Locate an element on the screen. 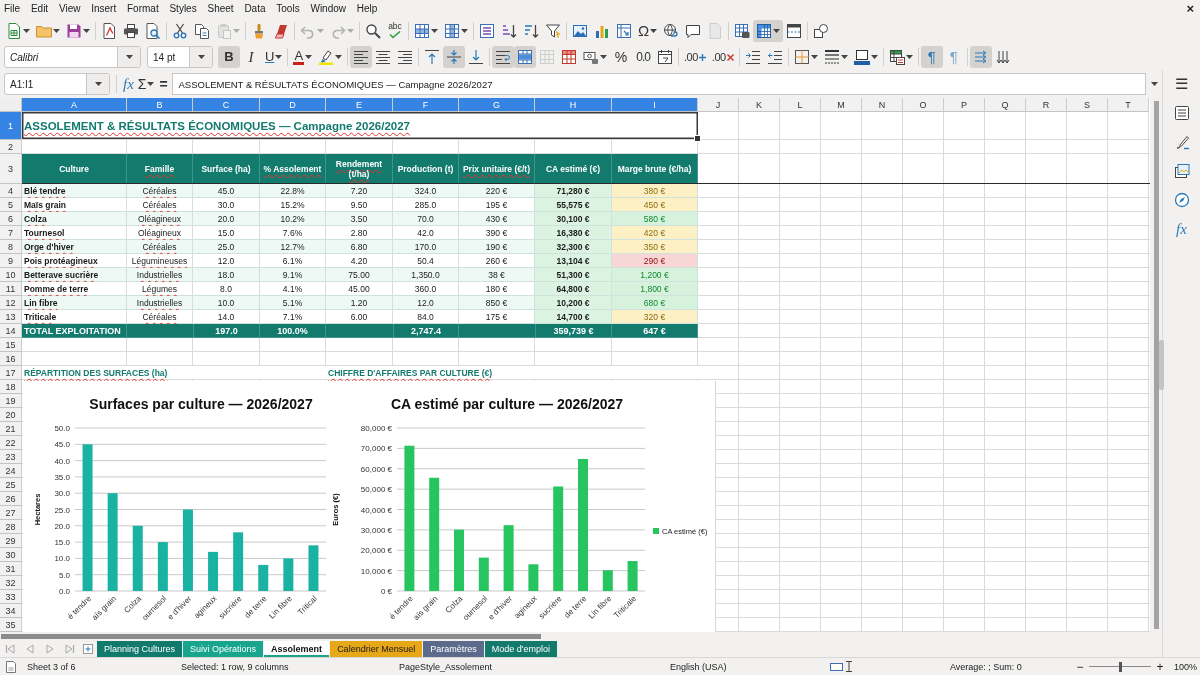 This screenshot has height=675, width=1200. row-header: 4 is located at coordinates (11, 191).